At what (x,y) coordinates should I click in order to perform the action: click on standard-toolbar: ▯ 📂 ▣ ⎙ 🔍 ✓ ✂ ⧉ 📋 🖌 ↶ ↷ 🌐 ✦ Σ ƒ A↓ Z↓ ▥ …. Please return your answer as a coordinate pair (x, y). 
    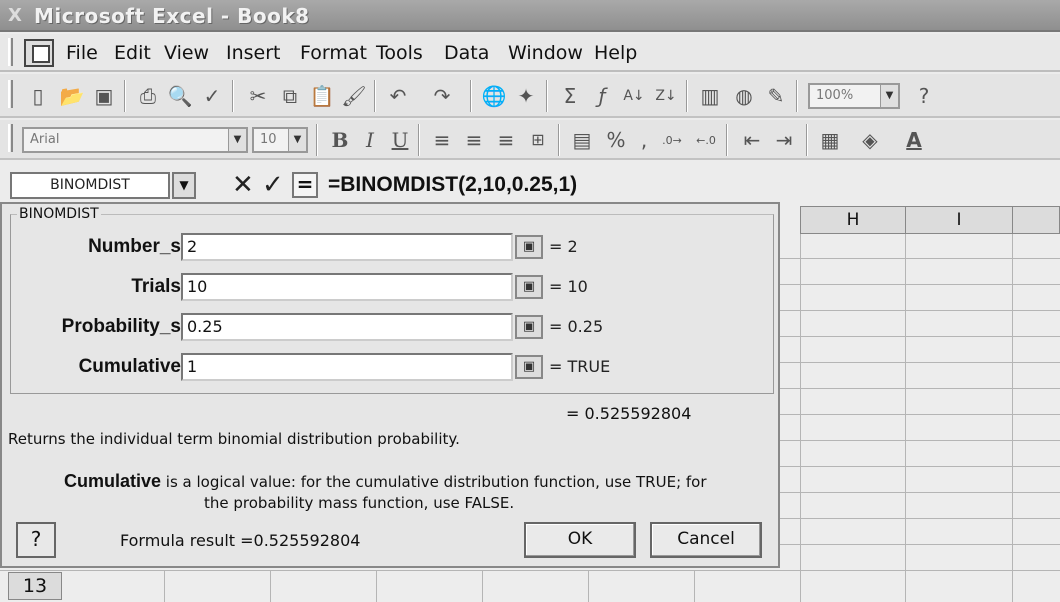
    Looking at the image, I should click on (530, 96).